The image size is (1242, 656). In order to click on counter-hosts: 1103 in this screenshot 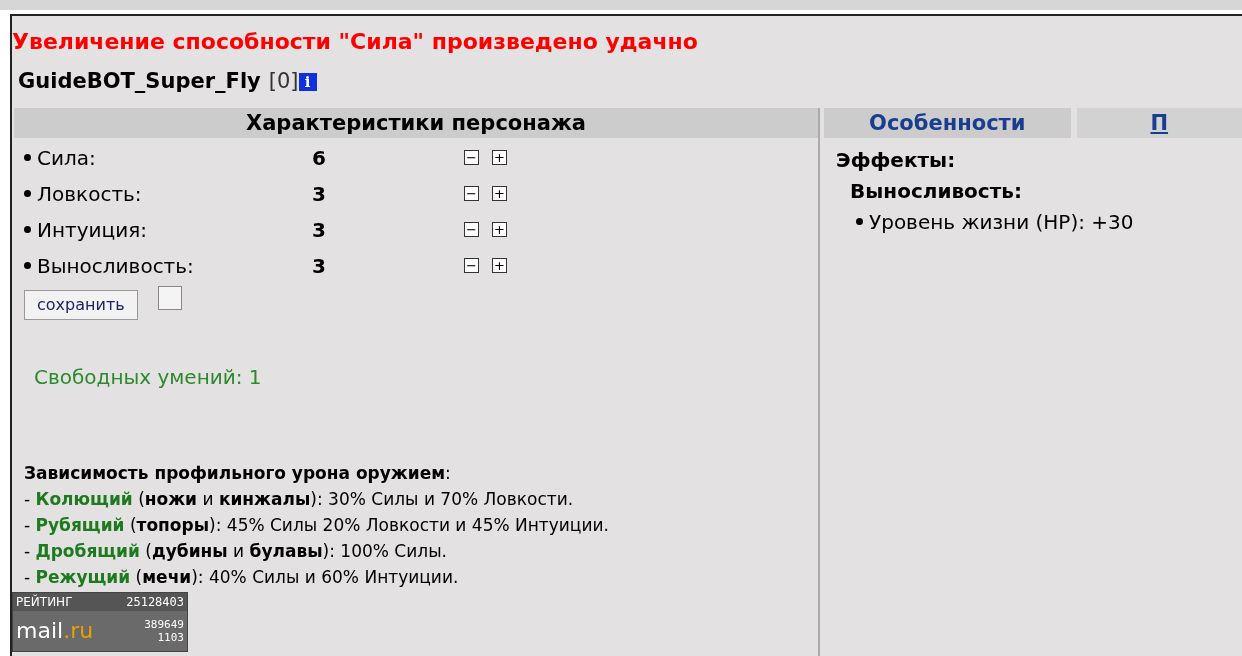, I will do `click(170, 637)`.